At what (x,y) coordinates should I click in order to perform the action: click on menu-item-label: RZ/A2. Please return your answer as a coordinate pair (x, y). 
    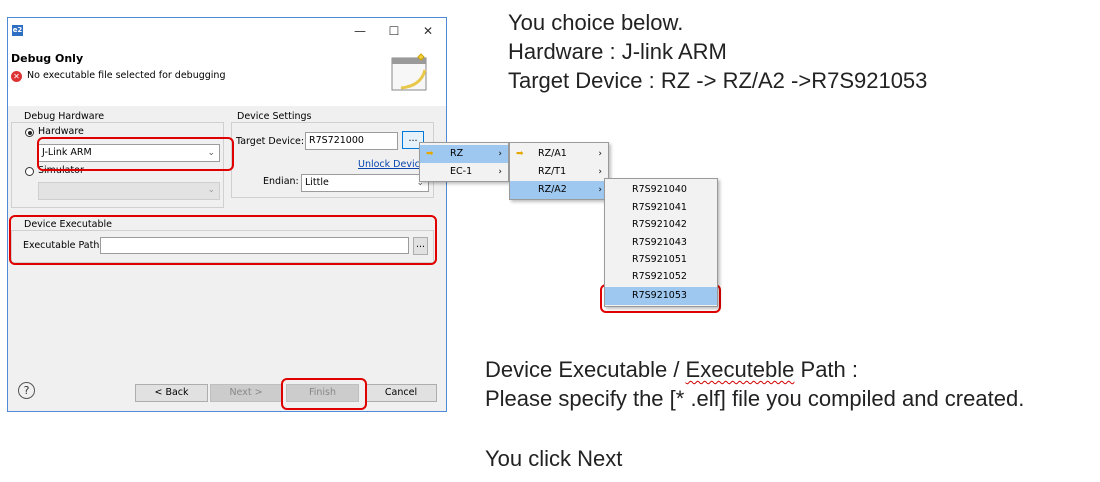
    Looking at the image, I should click on (552, 189).